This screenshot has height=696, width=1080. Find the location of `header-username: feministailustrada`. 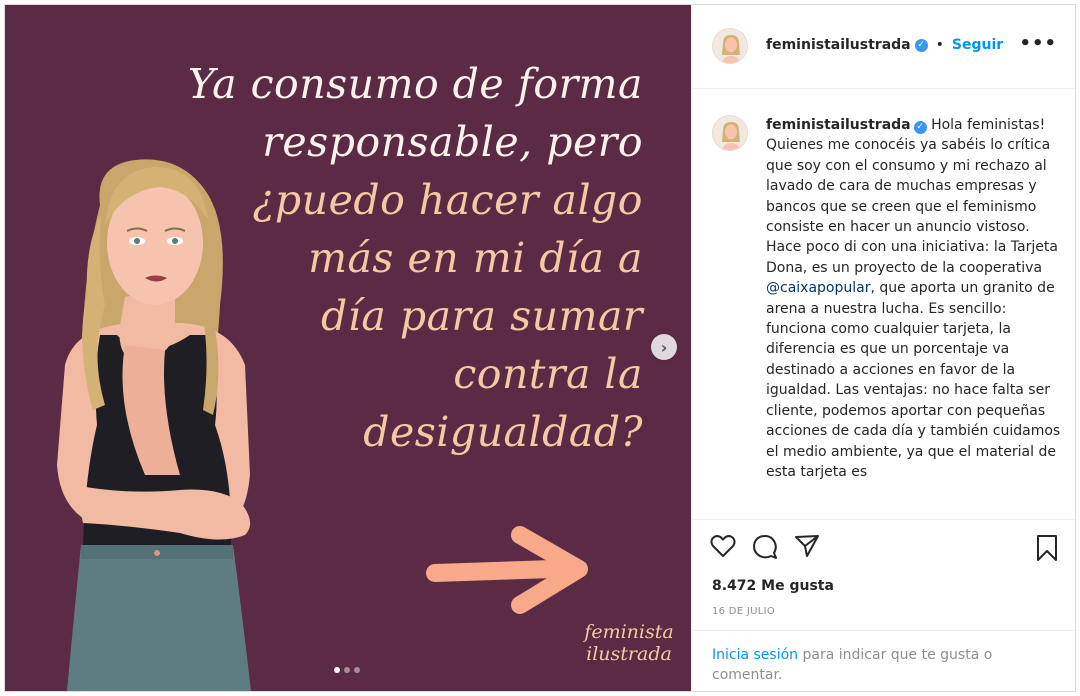

header-username: feministailustrada is located at coordinates (838, 45).